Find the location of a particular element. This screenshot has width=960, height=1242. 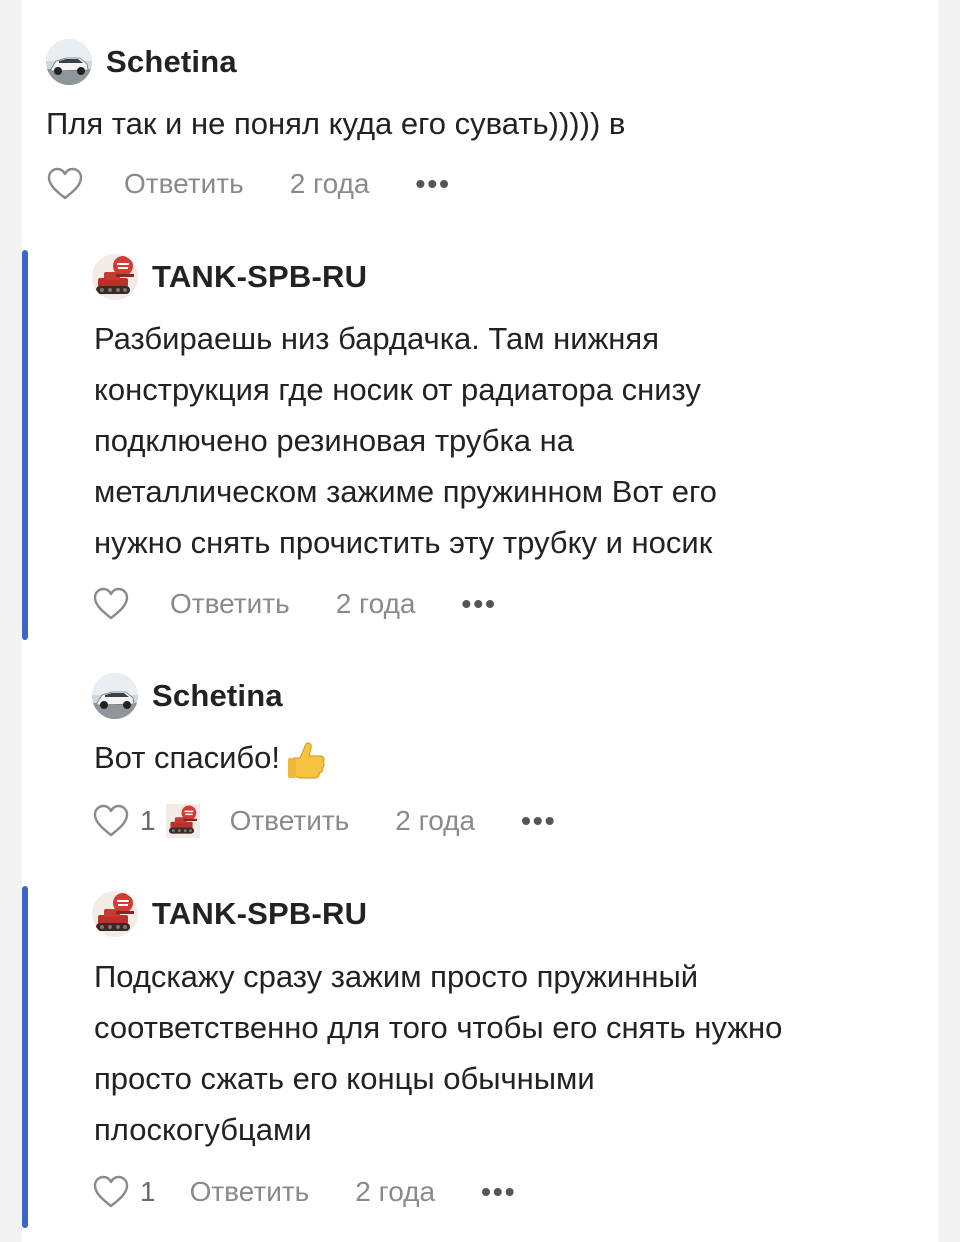

text-line: плоскогубцами is located at coordinates (203, 1129).